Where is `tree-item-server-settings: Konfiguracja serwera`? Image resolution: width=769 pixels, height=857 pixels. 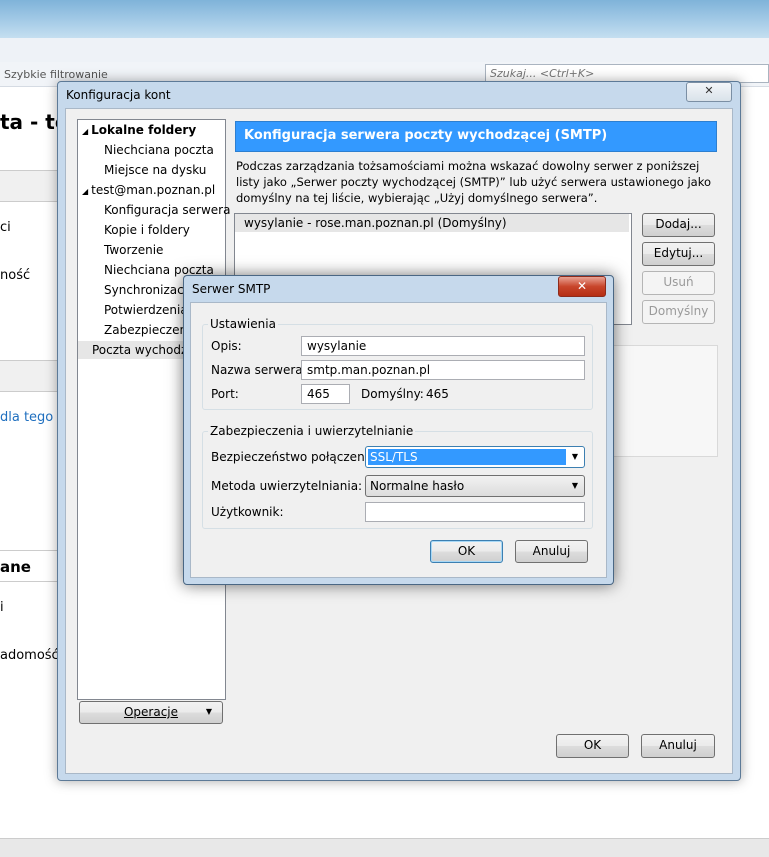
tree-item-server-settings: Konfiguracja serwera is located at coordinates (167, 210).